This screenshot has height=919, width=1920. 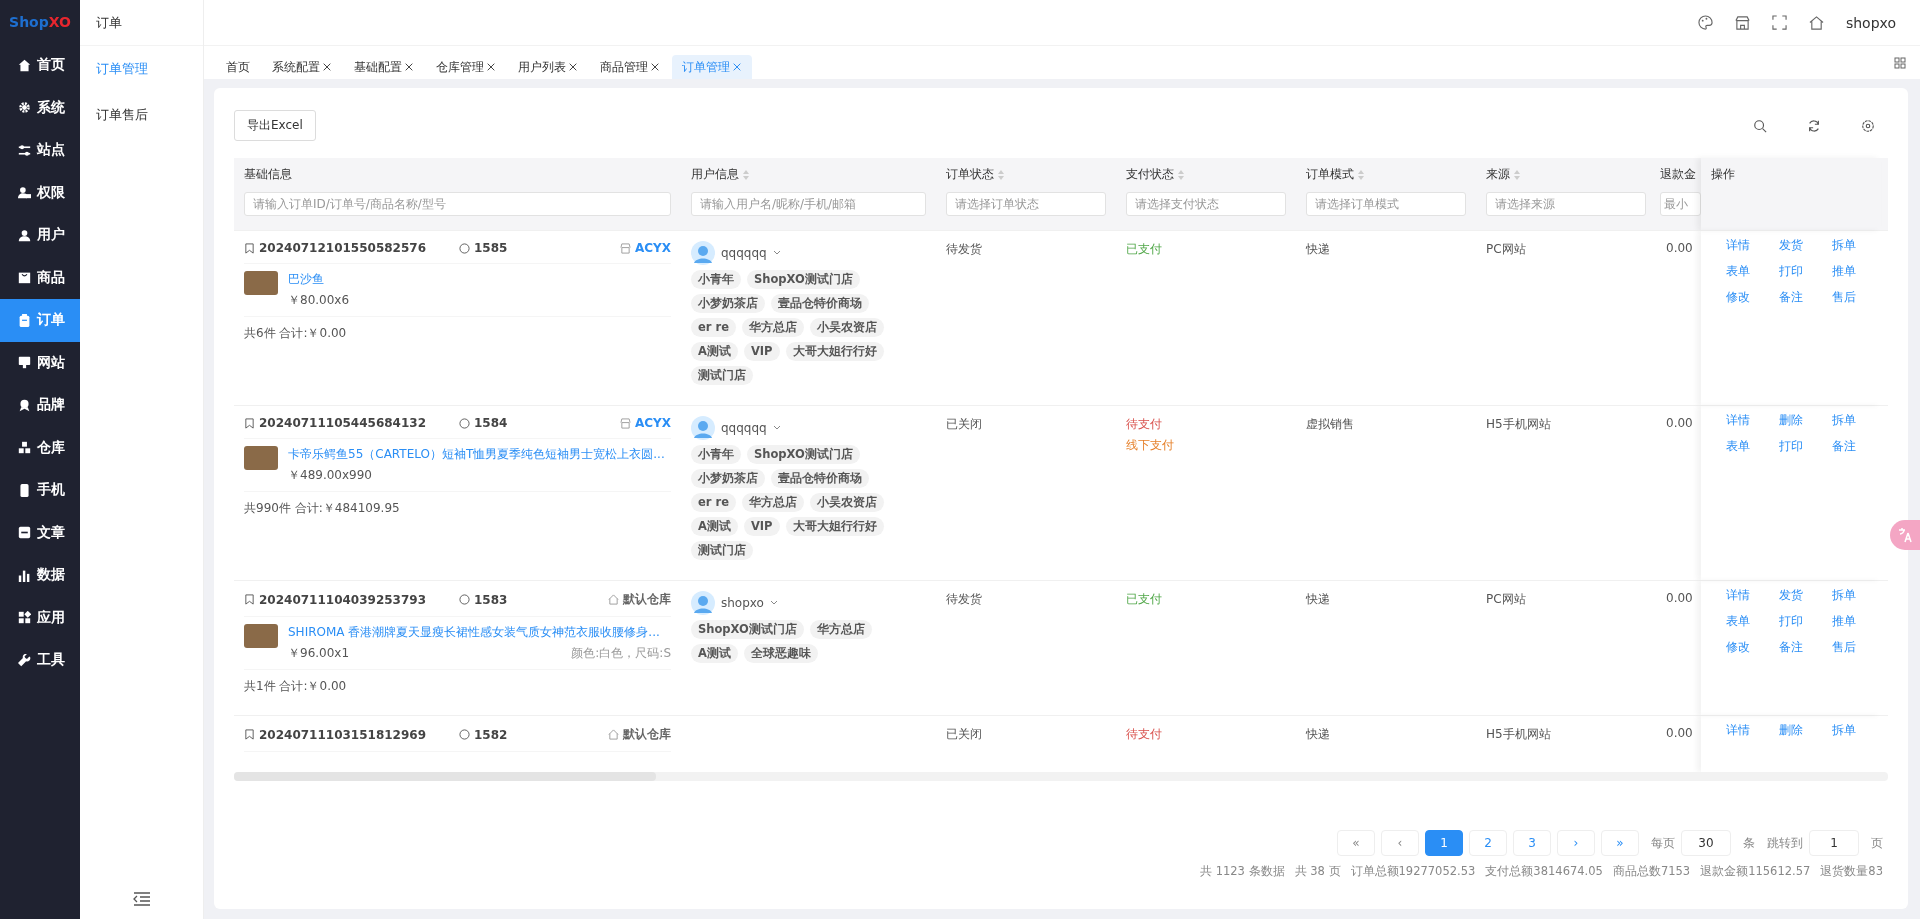 I want to click on grid-icon, so click(x=1900, y=62).